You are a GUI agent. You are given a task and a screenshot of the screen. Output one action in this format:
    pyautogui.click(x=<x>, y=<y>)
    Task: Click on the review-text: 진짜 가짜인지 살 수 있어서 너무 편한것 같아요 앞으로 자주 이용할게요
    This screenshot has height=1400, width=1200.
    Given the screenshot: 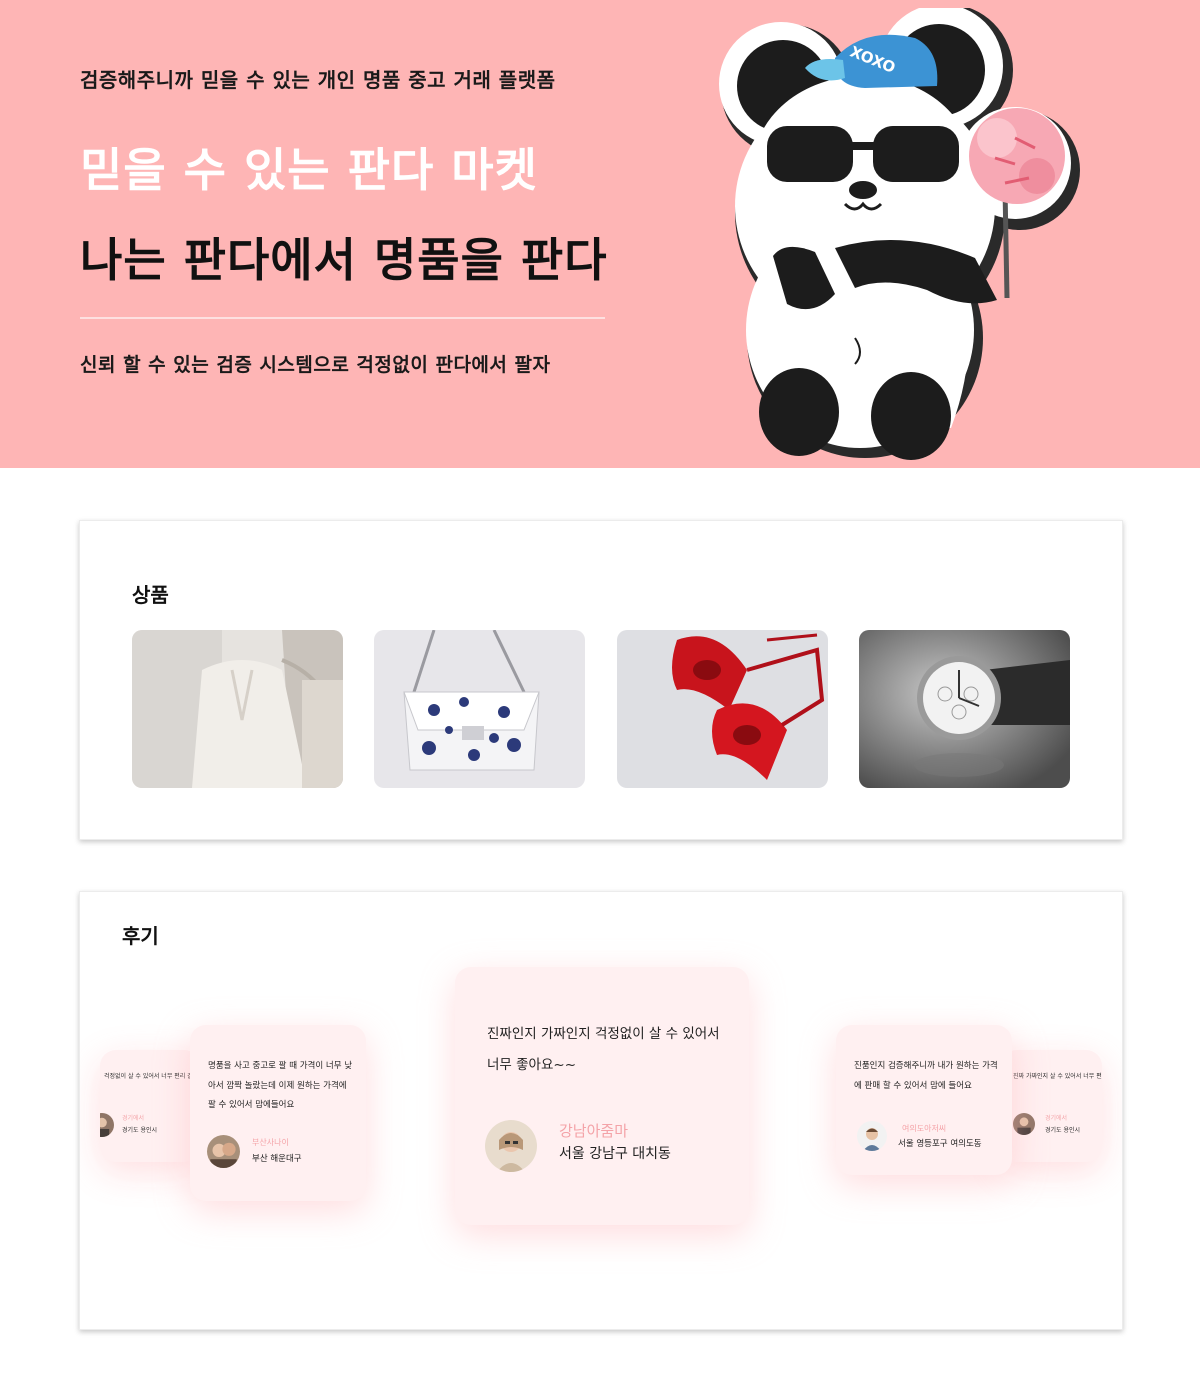 What is the action you would take?
    pyautogui.click(x=1057, y=1076)
    